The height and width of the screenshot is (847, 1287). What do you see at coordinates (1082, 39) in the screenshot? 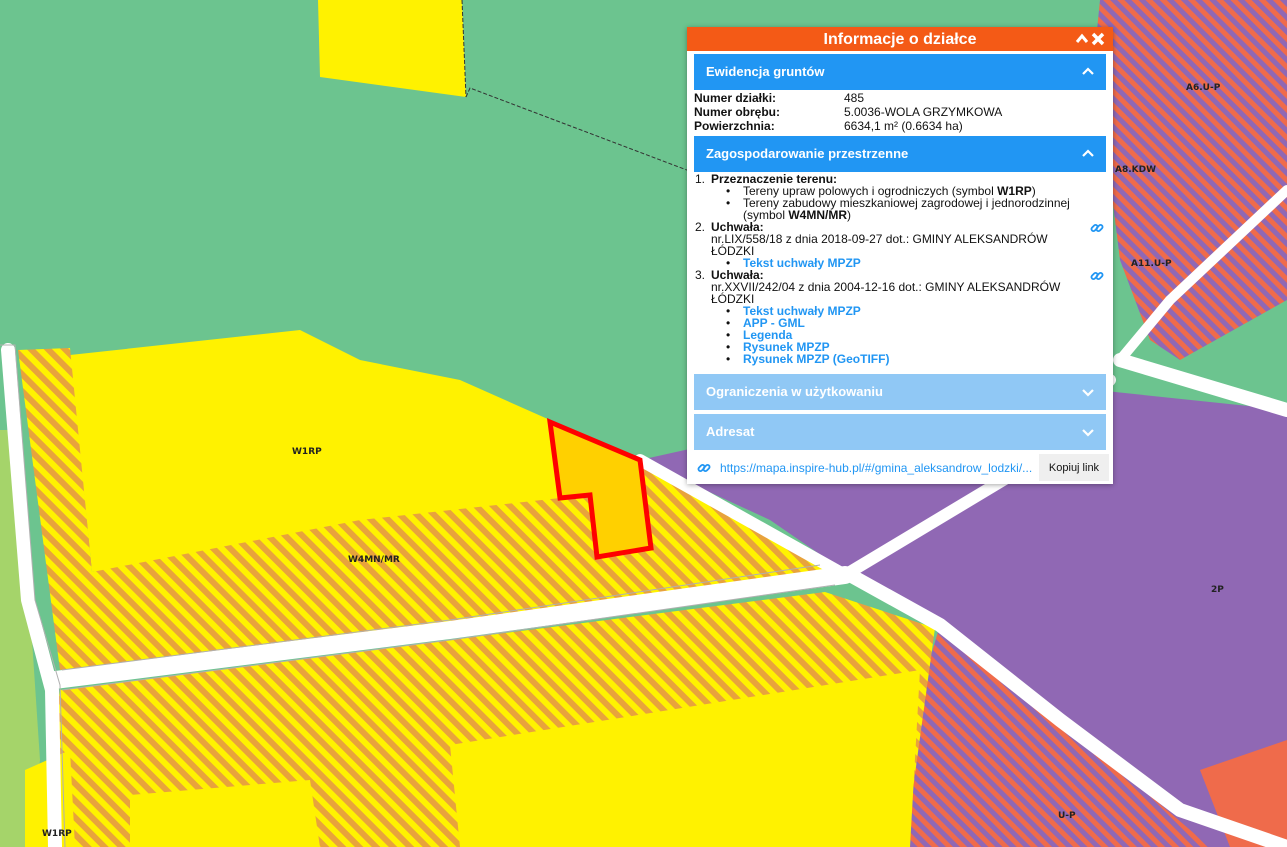
I see `collapse-panel-icon` at bounding box center [1082, 39].